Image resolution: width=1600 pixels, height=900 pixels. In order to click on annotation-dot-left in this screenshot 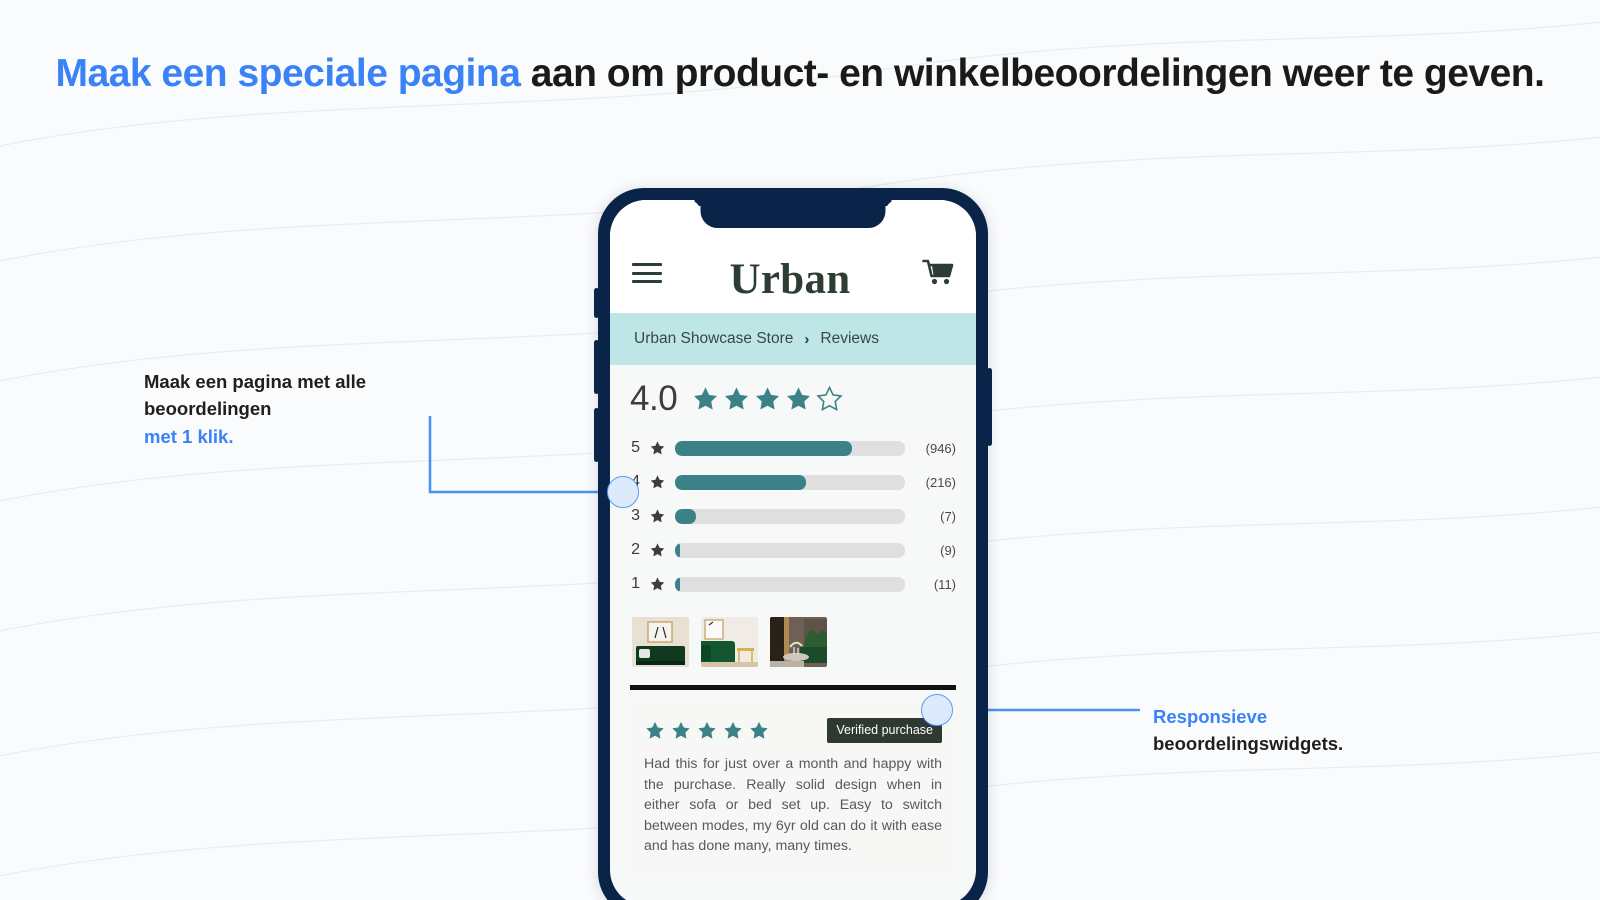, I will do `click(623, 492)`.